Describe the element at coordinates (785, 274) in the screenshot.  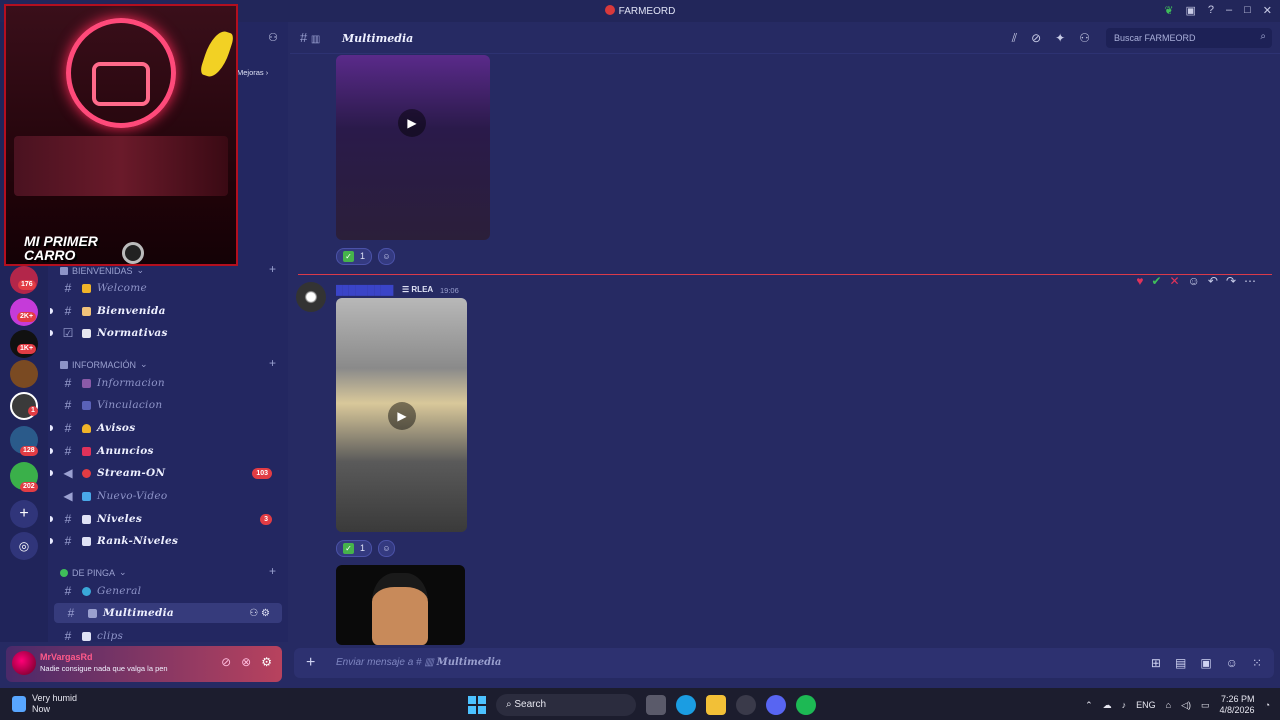
I see `new-messages-divider` at that location.